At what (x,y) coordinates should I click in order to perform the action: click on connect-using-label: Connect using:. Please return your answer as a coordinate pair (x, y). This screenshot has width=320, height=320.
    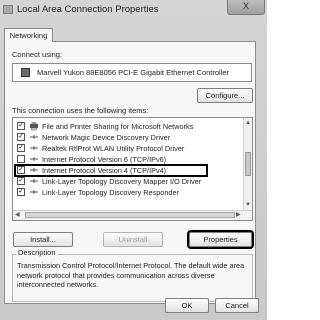
    Looking at the image, I should click on (37, 54).